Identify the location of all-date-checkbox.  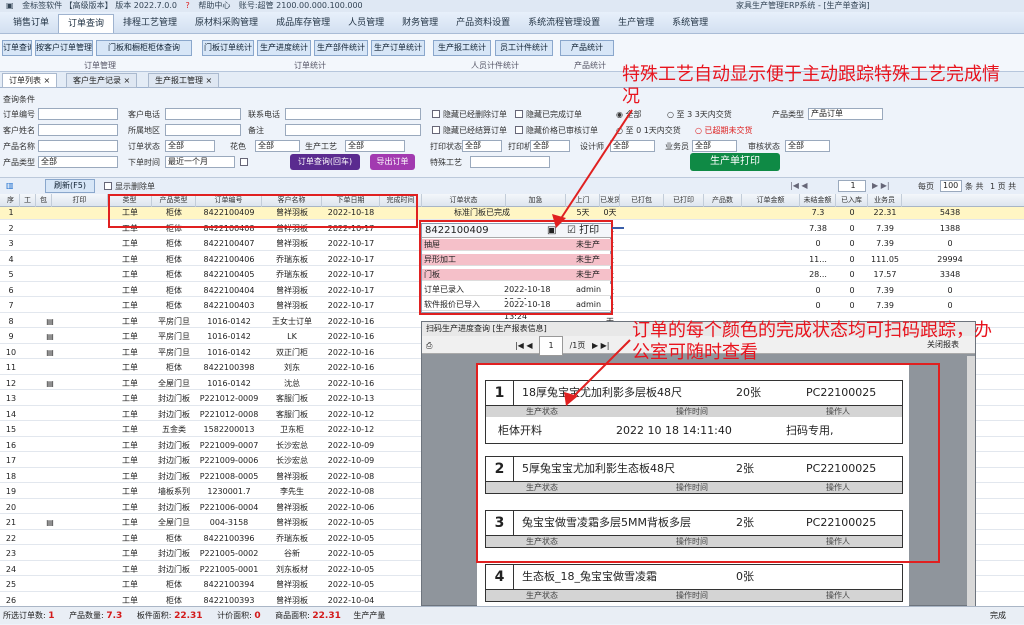
(244, 162).